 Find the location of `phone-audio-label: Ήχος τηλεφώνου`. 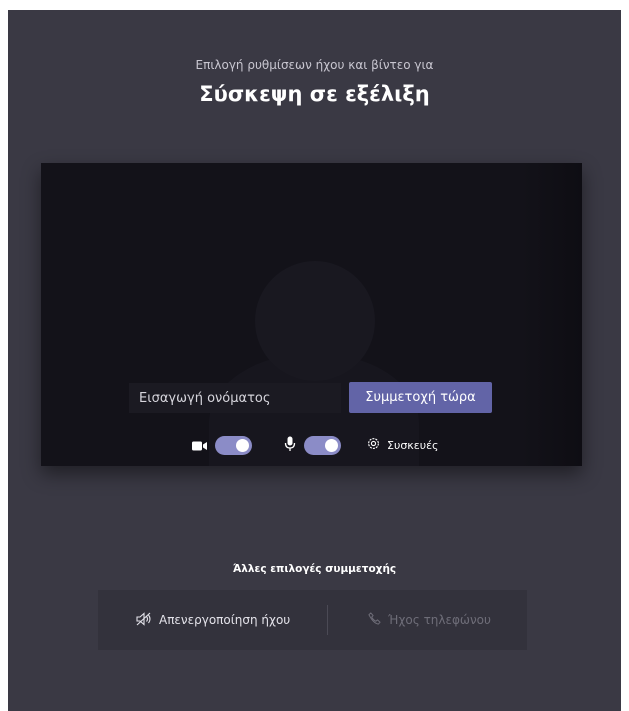

phone-audio-label: Ήχος τηλεφώνου is located at coordinates (439, 620).